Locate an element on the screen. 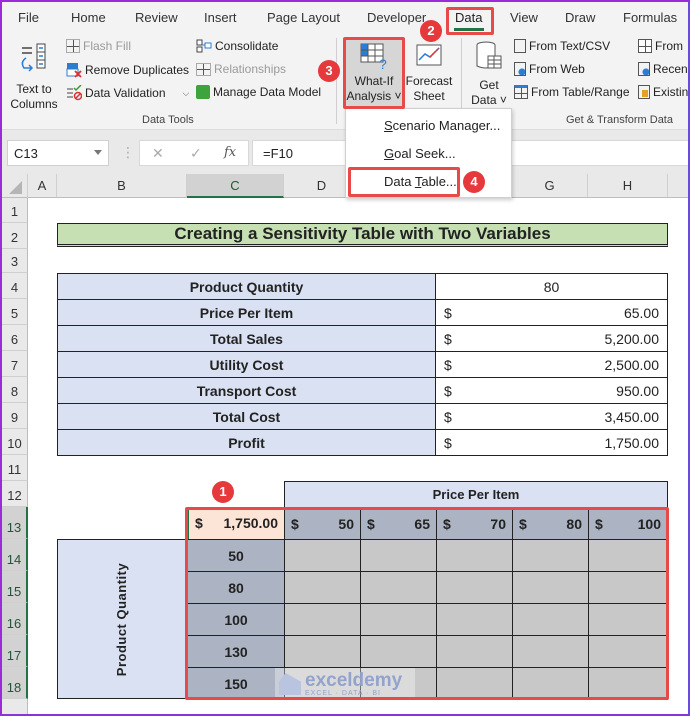 This screenshot has height=716, width=690. row-header-8: 8 is located at coordinates (15, 390).